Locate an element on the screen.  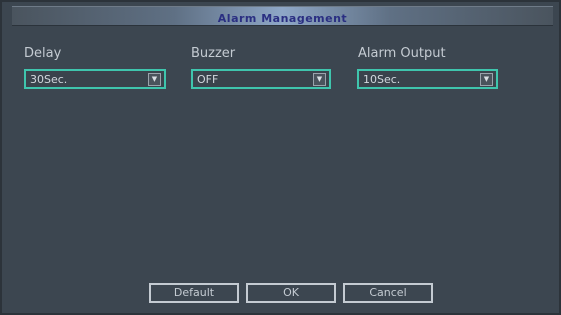
delay-value: 30Sec. is located at coordinates (49, 79).